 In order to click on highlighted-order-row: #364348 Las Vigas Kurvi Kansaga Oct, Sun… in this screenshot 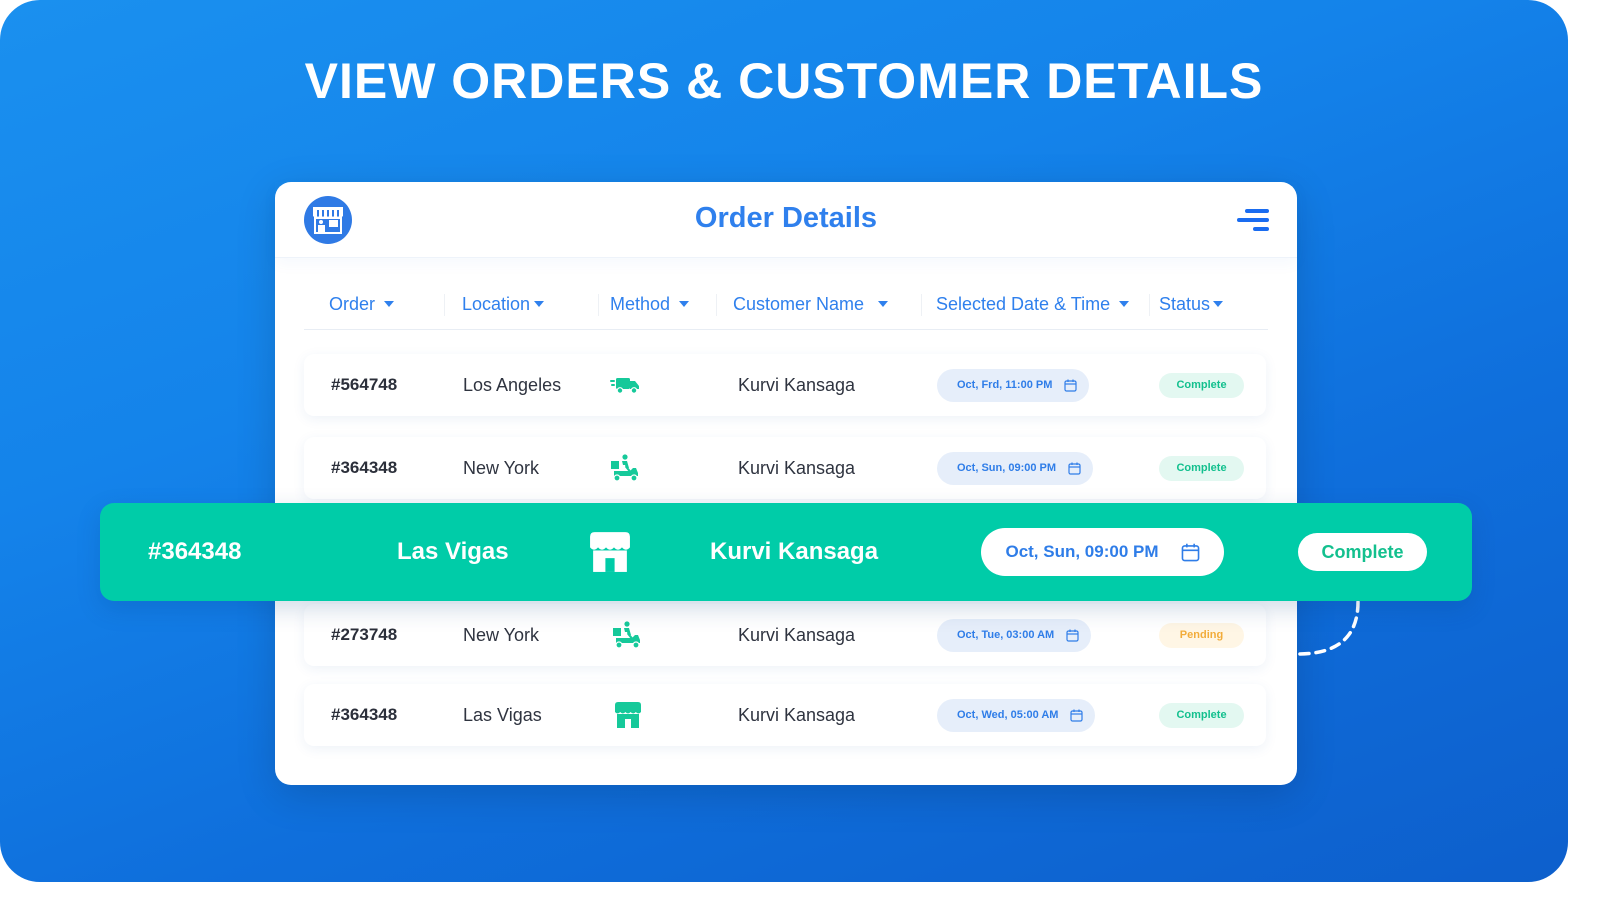, I will do `click(786, 552)`.